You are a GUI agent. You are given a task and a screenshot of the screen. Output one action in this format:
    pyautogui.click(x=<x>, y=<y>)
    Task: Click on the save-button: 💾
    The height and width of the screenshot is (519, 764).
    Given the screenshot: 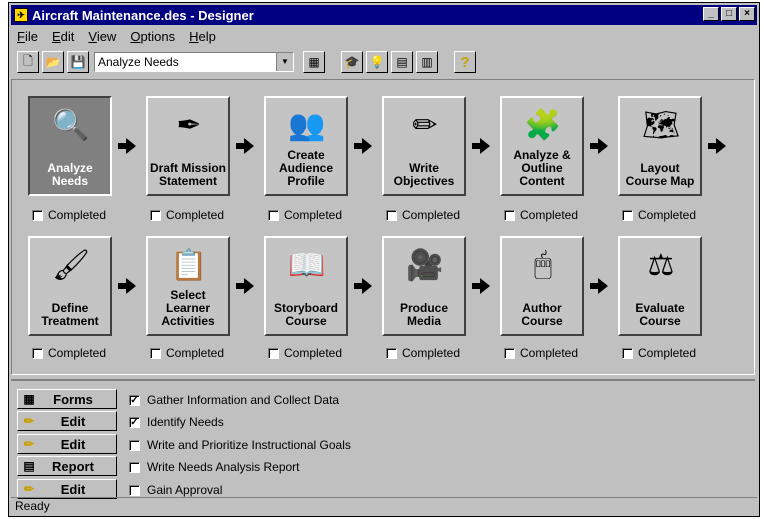 What is the action you would take?
    pyautogui.click(x=78, y=62)
    